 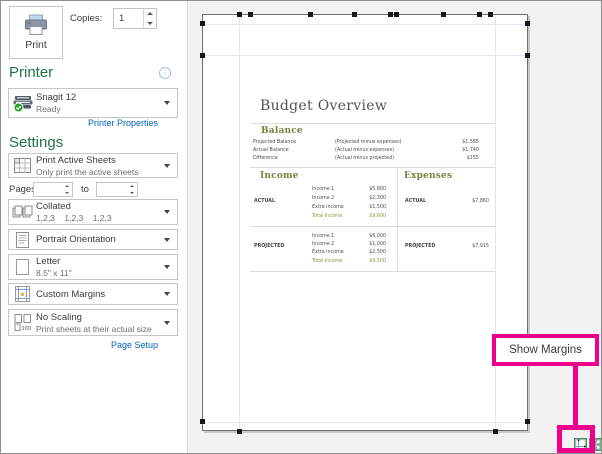 I want to click on collation-dropdown: Collated 1,2,3 1,2,3 1,2,3, so click(x=93, y=212).